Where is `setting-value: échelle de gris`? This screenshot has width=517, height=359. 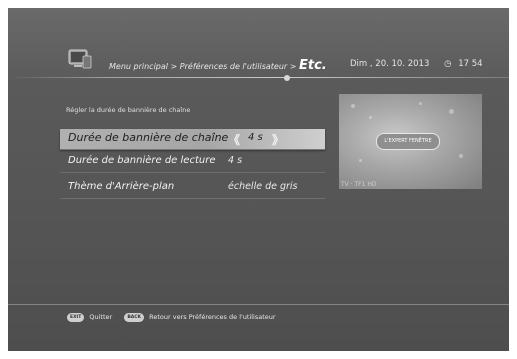 setting-value: échelle de gris is located at coordinates (263, 186).